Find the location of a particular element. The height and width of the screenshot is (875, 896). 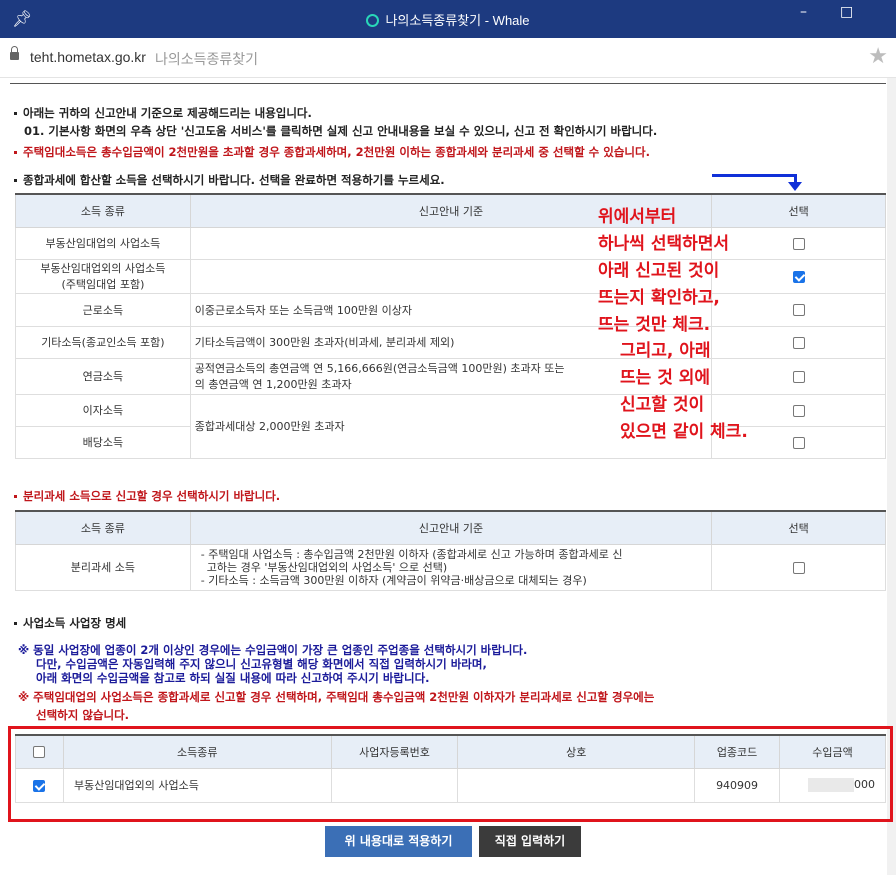

amount-cell: 000 is located at coordinates (832, 785).